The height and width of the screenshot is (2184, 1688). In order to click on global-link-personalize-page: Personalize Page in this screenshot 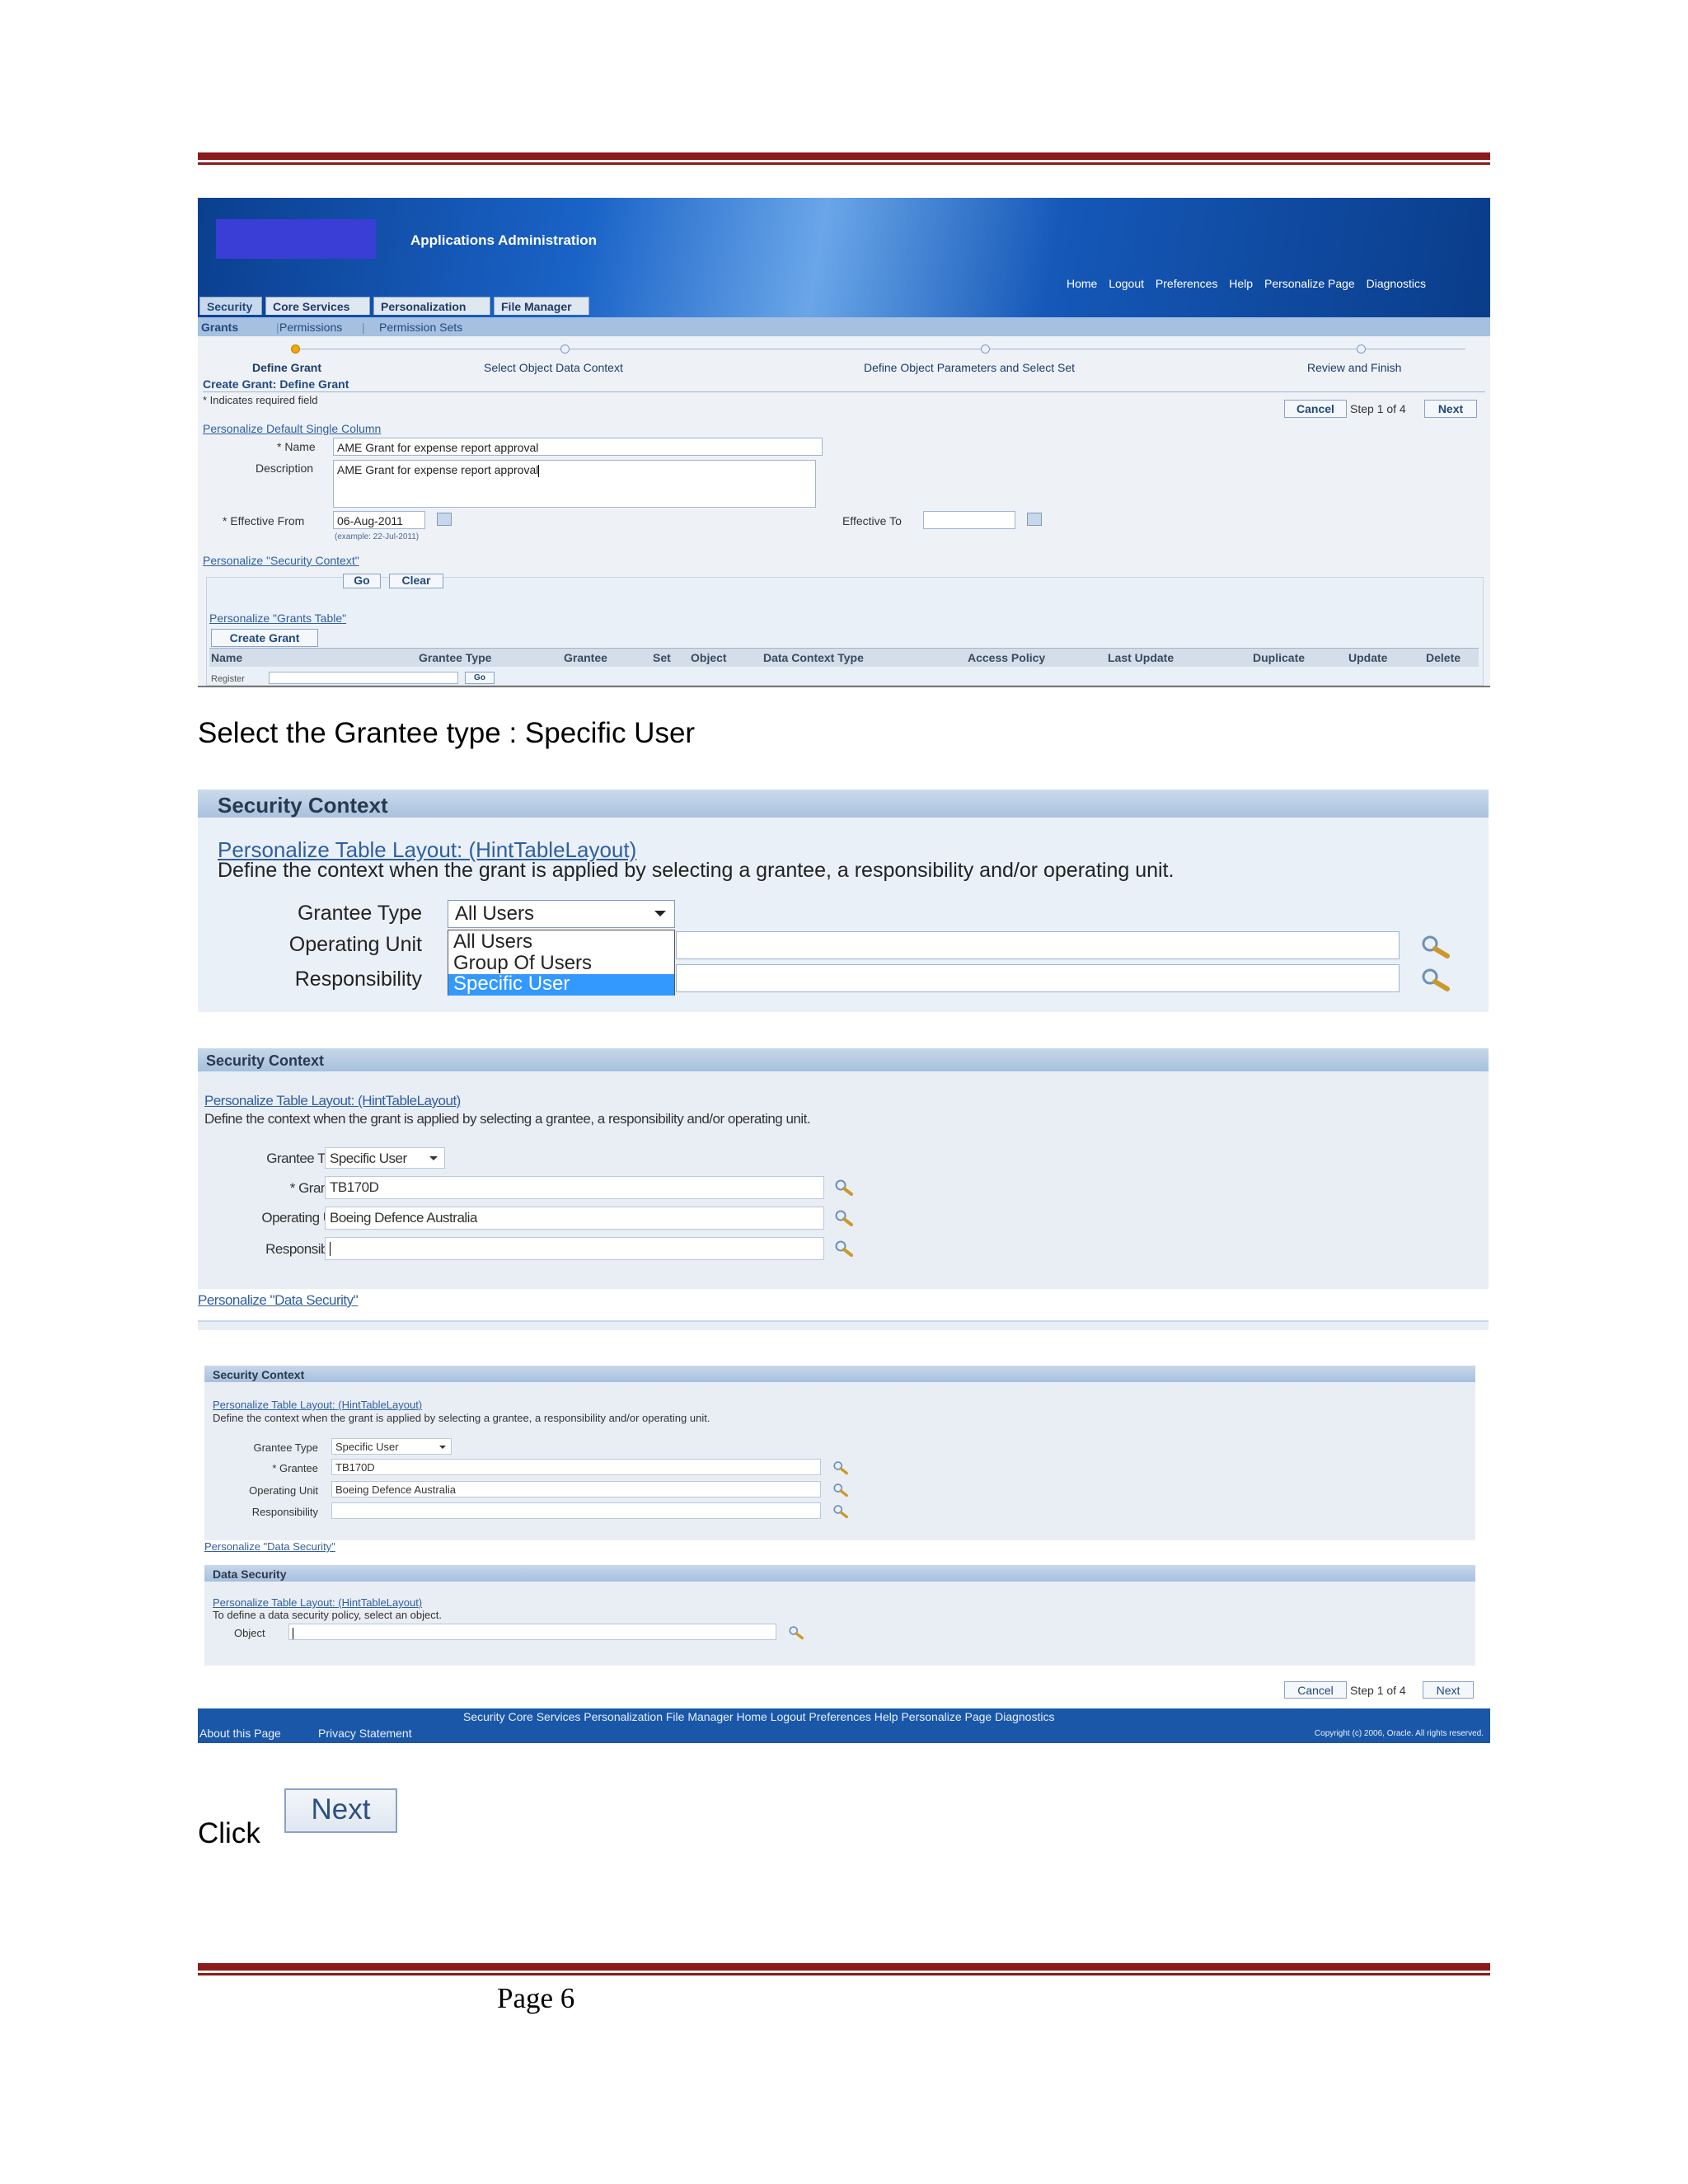, I will do `click(1310, 283)`.